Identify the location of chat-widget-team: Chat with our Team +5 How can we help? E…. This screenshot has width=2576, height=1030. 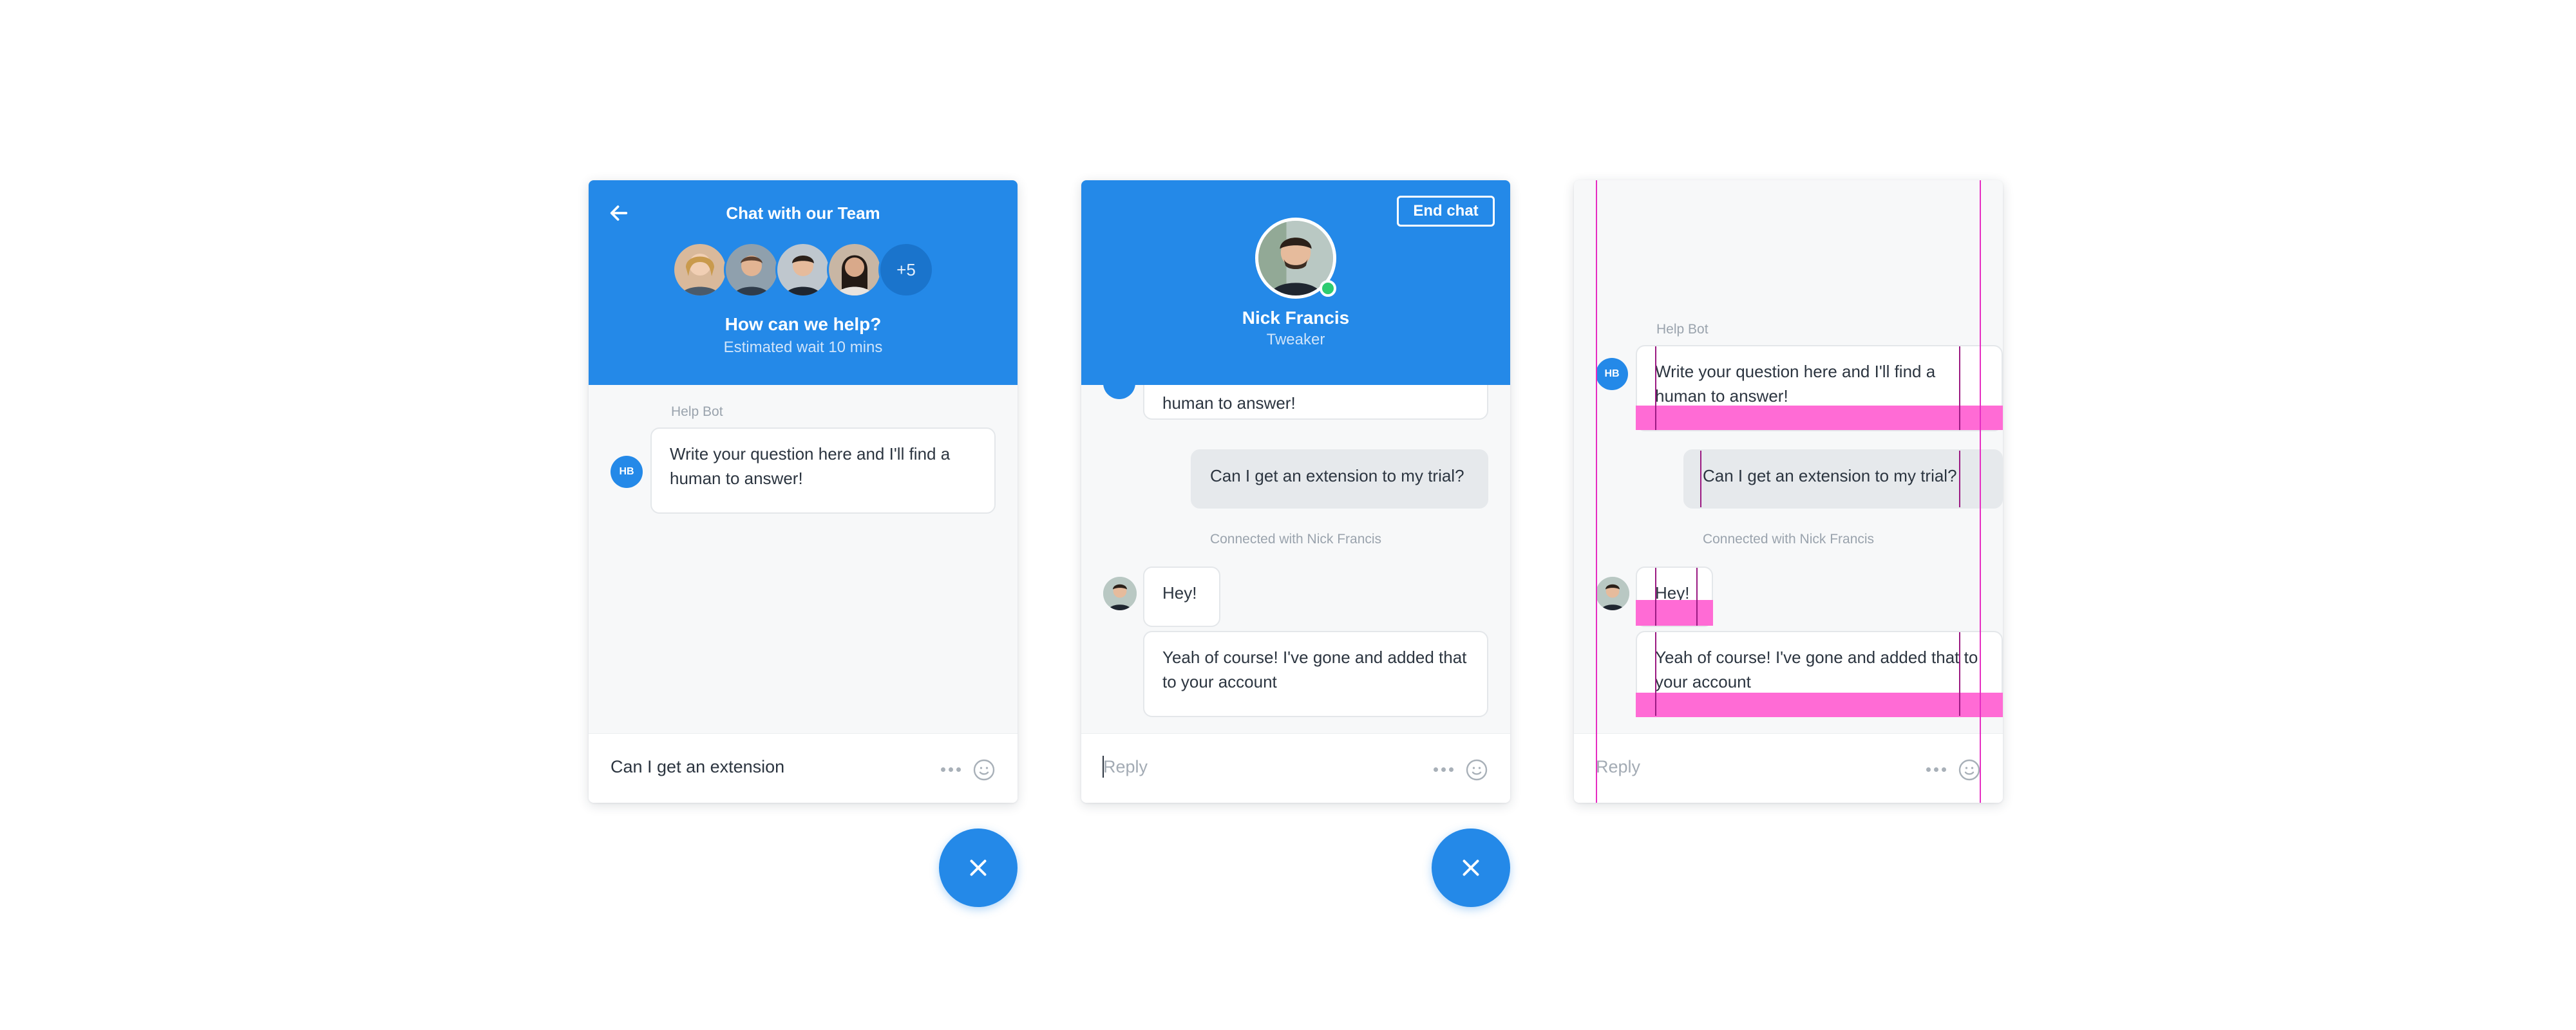
(804, 492).